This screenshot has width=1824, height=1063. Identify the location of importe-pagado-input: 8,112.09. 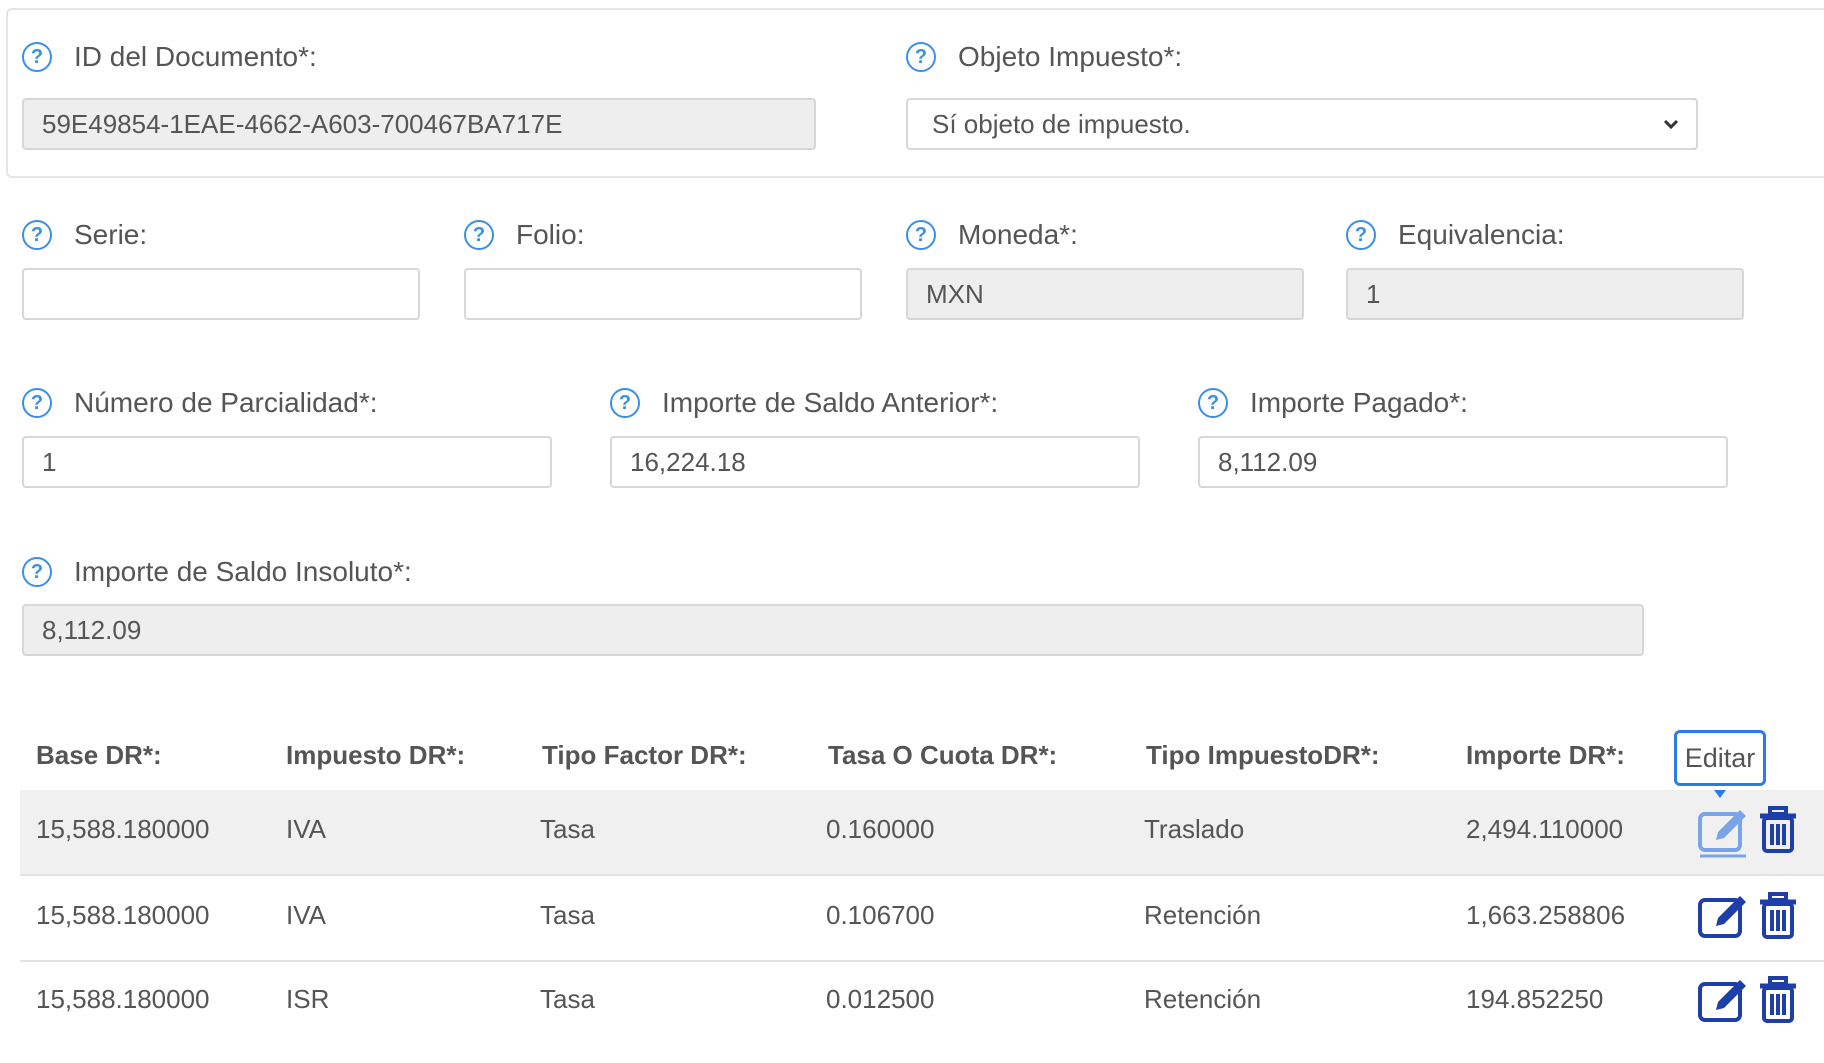
(1463, 462).